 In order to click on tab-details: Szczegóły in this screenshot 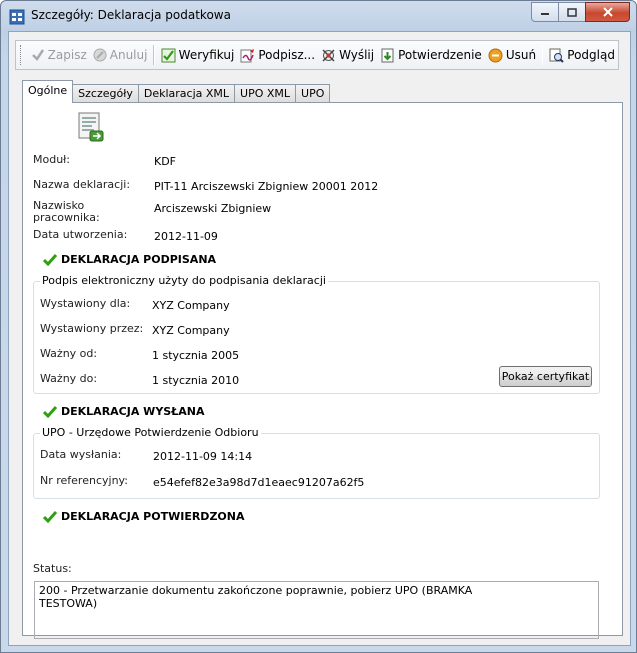, I will do `click(105, 93)`.